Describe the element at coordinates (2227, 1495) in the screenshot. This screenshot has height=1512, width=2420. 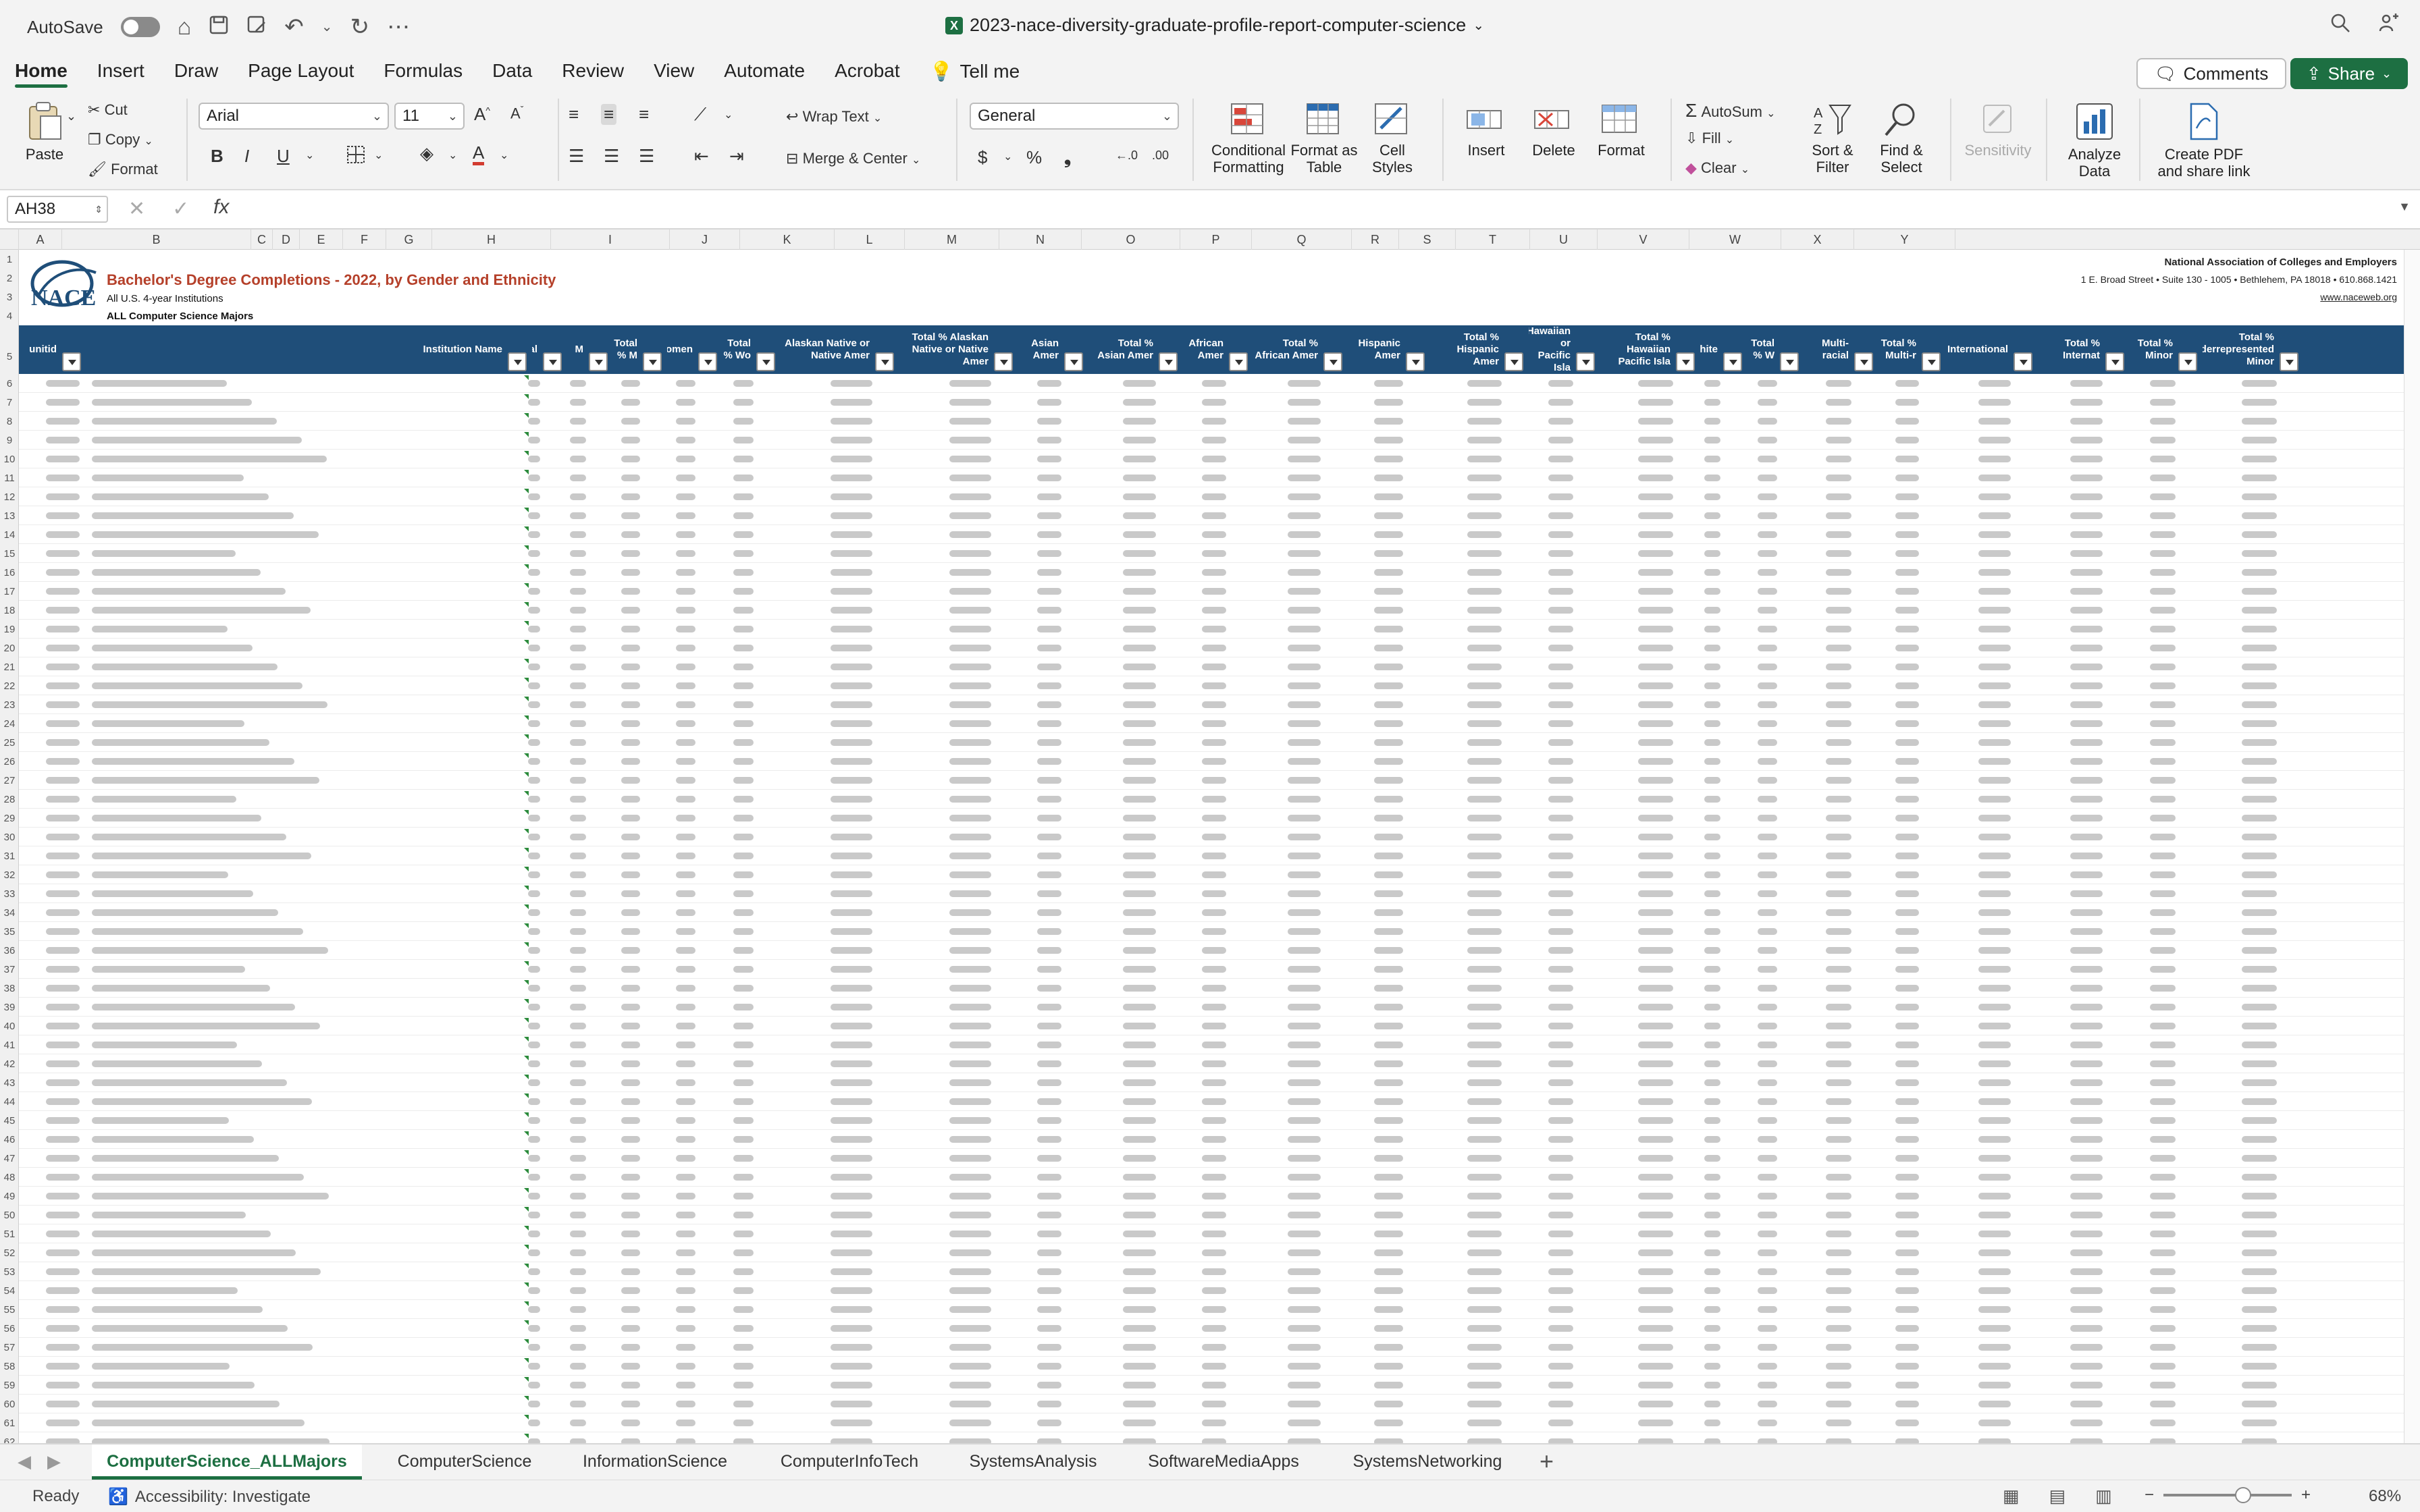
I see `zoom-slider` at that location.